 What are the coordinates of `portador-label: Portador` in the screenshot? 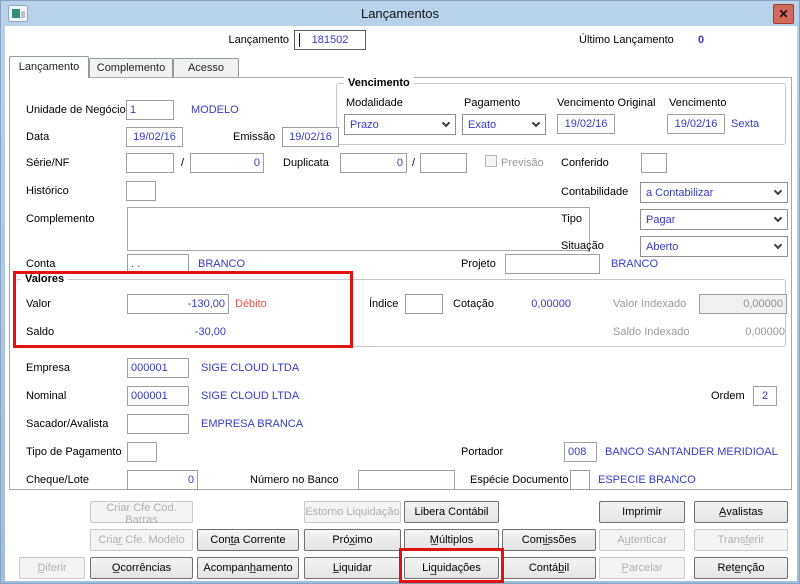 It's located at (482, 452).